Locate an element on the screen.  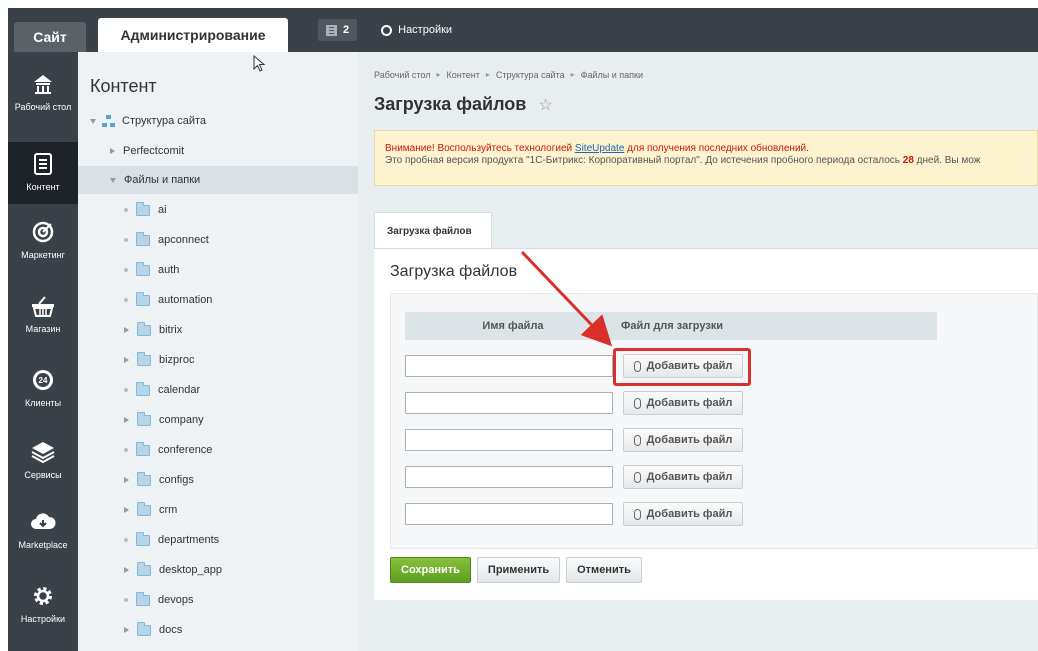
tree-item-label: docs is located at coordinates (171, 630).